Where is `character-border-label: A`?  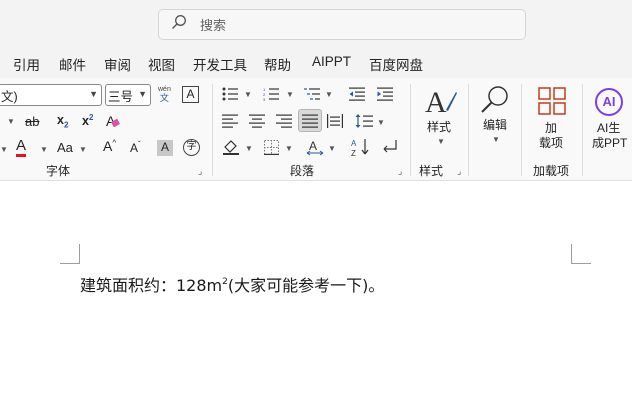
character-border-label: A is located at coordinates (190, 94).